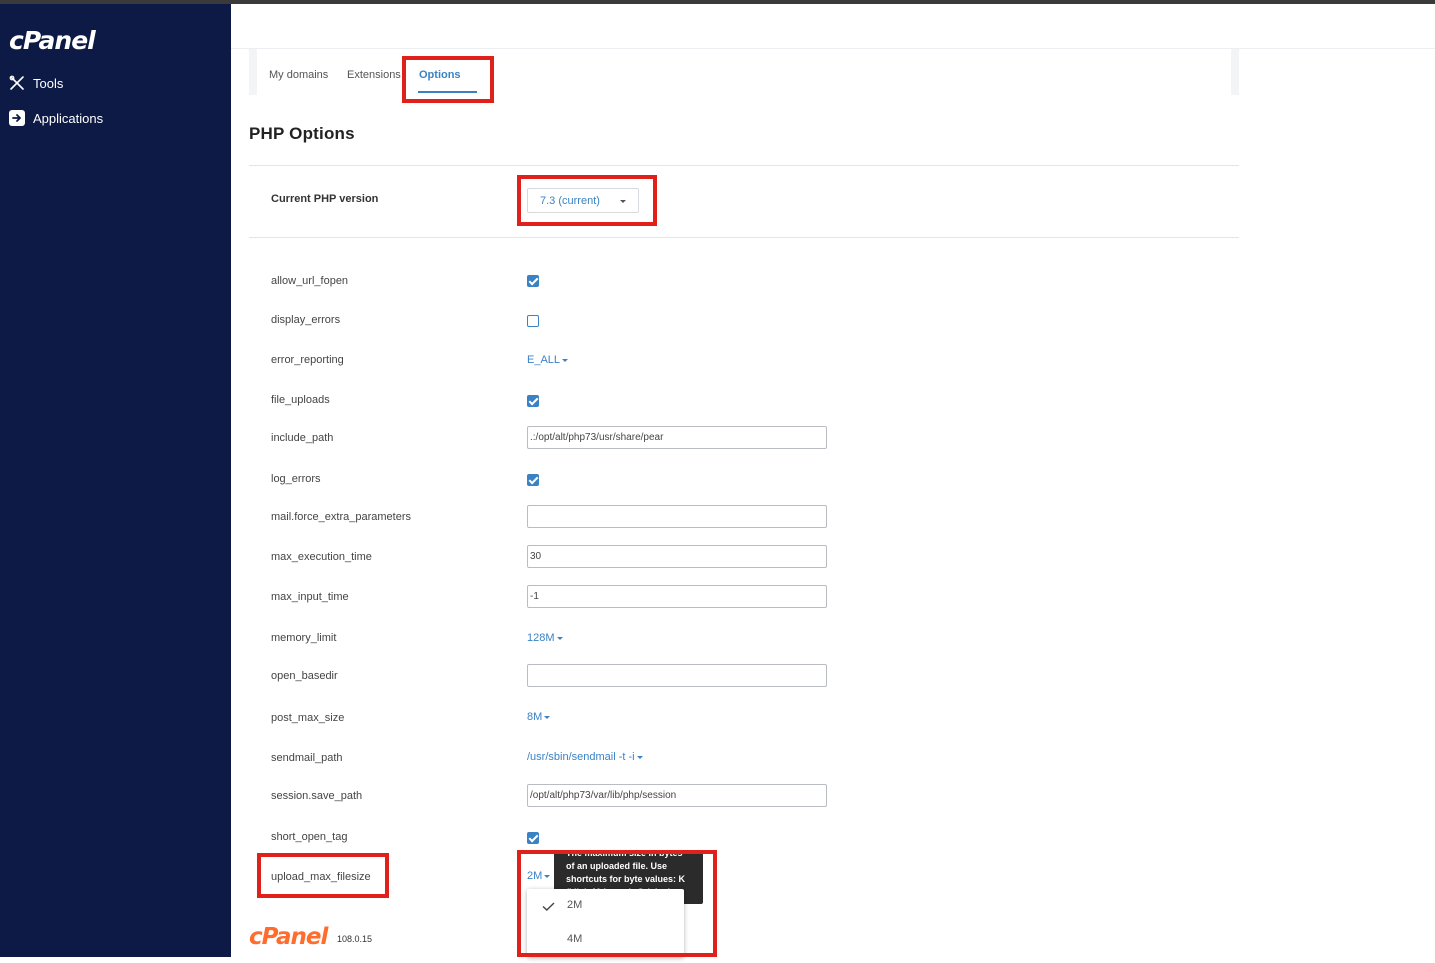  Describe the element at coordinates (309, 837) in the screenshot. I see `option-label: short_open_tag` at that location.